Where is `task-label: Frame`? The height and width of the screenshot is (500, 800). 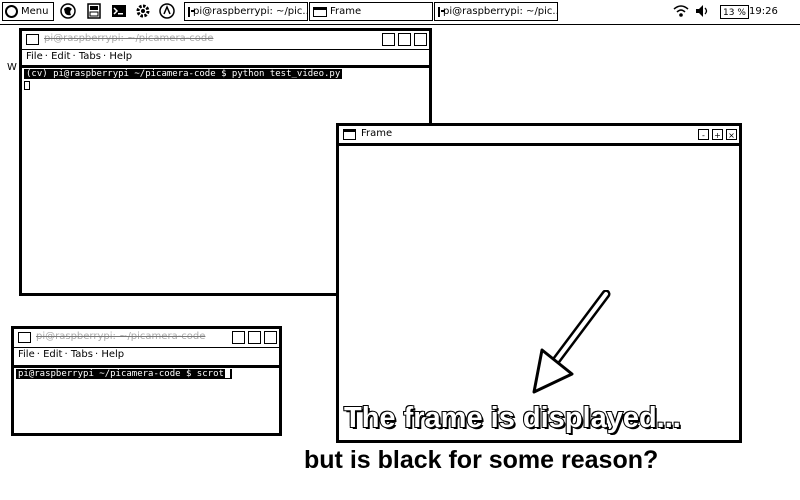 task-label: Frame is located at coordinates (346, 11).